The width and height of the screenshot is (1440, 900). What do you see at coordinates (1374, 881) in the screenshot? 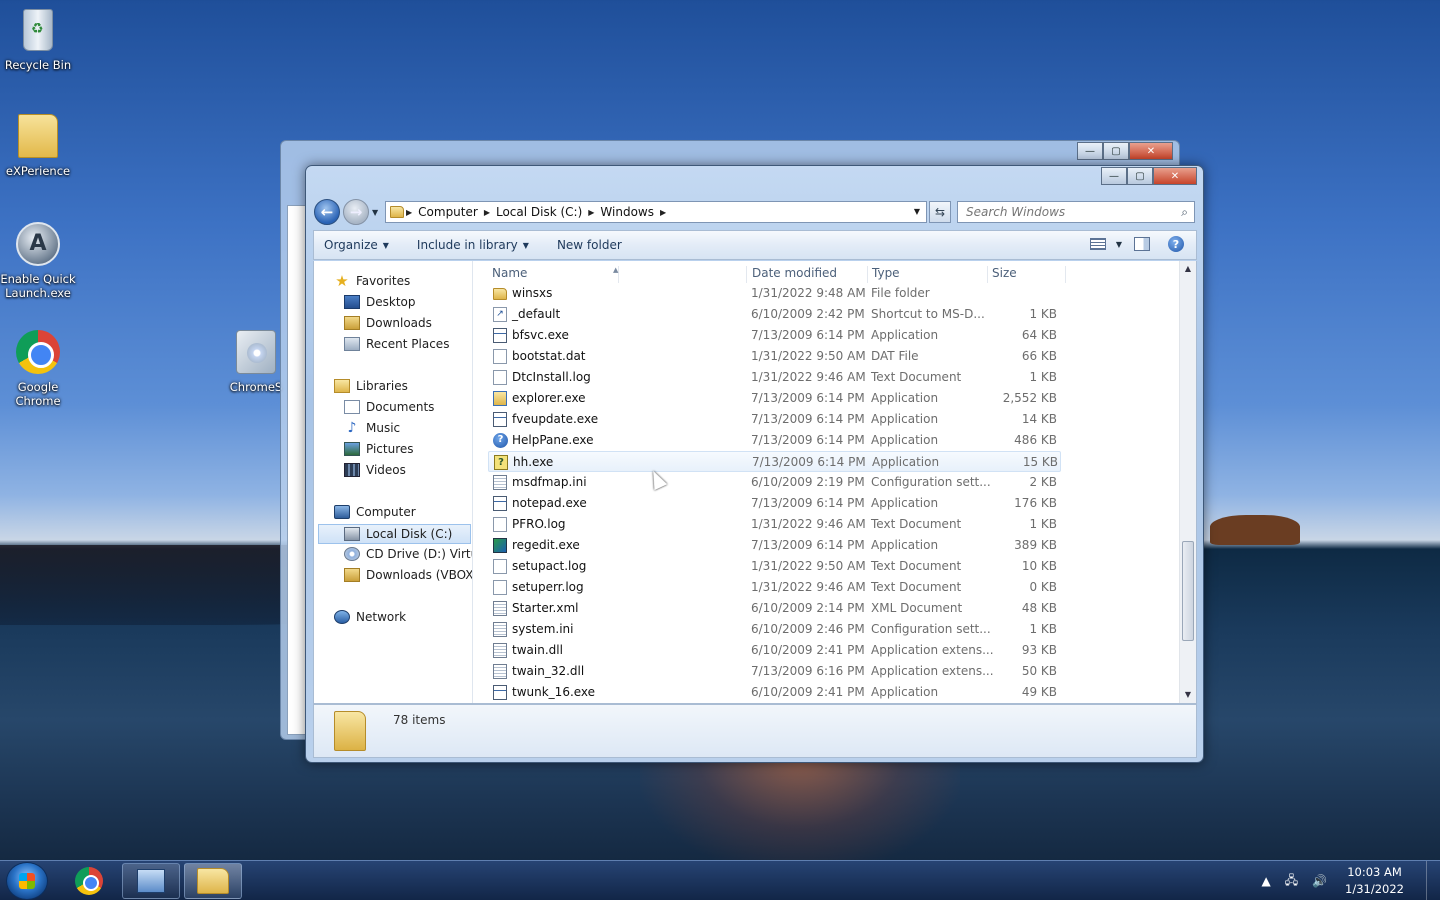
I see `clock: 10:03 AM 1/31/2022` at bounding box center [1374, 881].